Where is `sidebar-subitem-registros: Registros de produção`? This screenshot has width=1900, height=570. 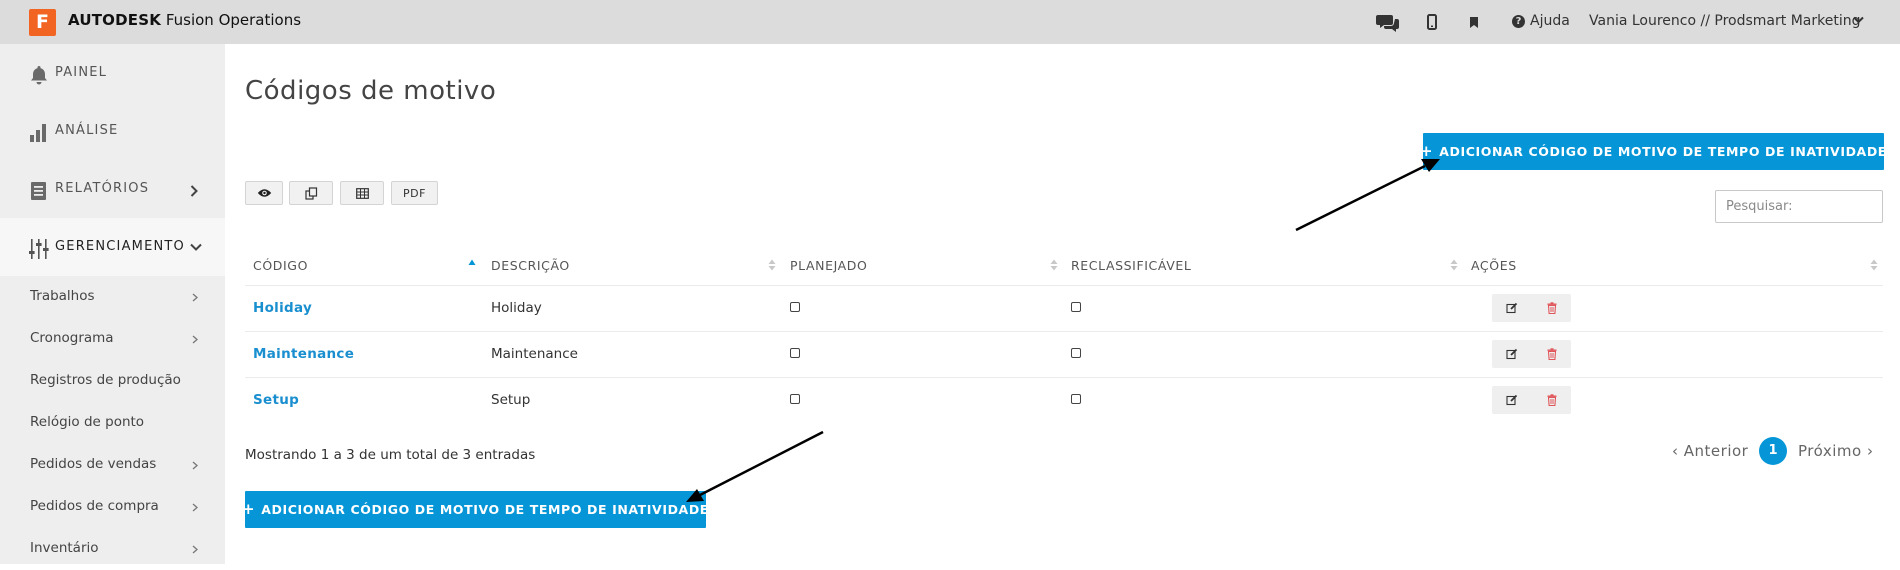
sidebar-subitem-registros: Registros de produção is located at coordinates (112, 381).